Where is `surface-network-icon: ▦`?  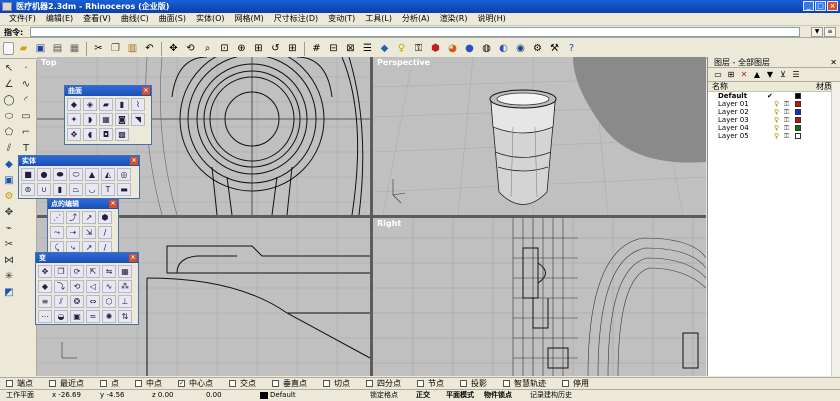
surface-network-icon: ▦ is located at coordinates (106, 119).